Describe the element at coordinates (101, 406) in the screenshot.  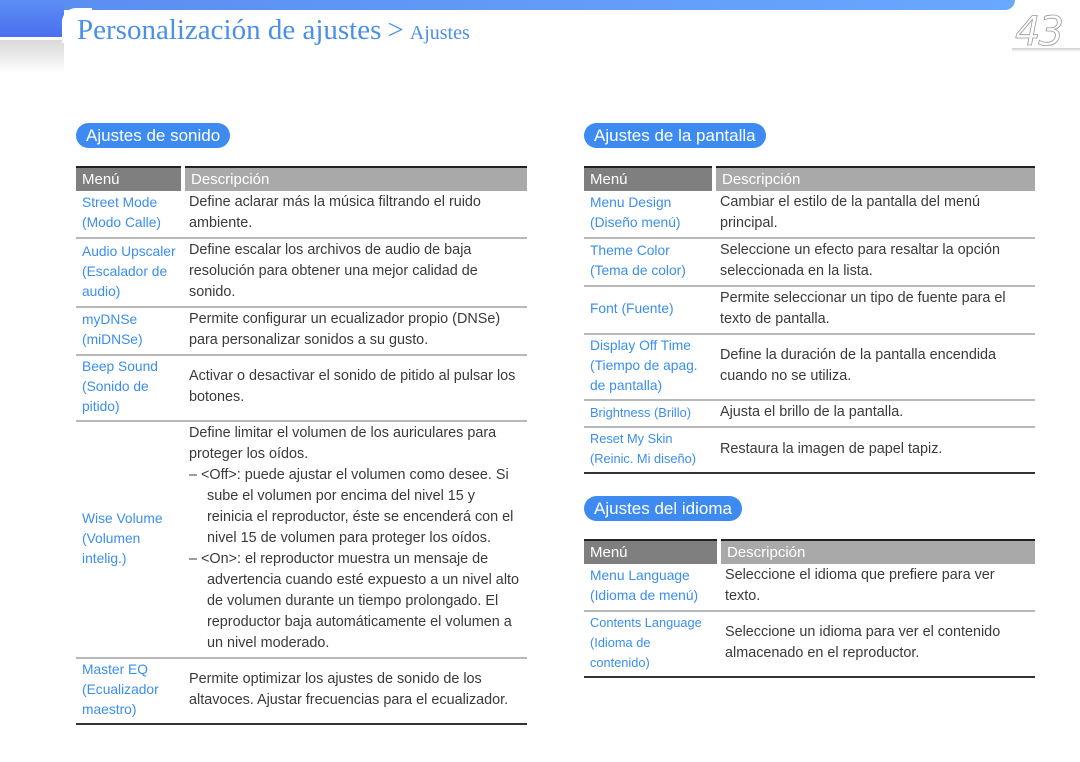
I see `menu-item-line: pitido)` at that location.